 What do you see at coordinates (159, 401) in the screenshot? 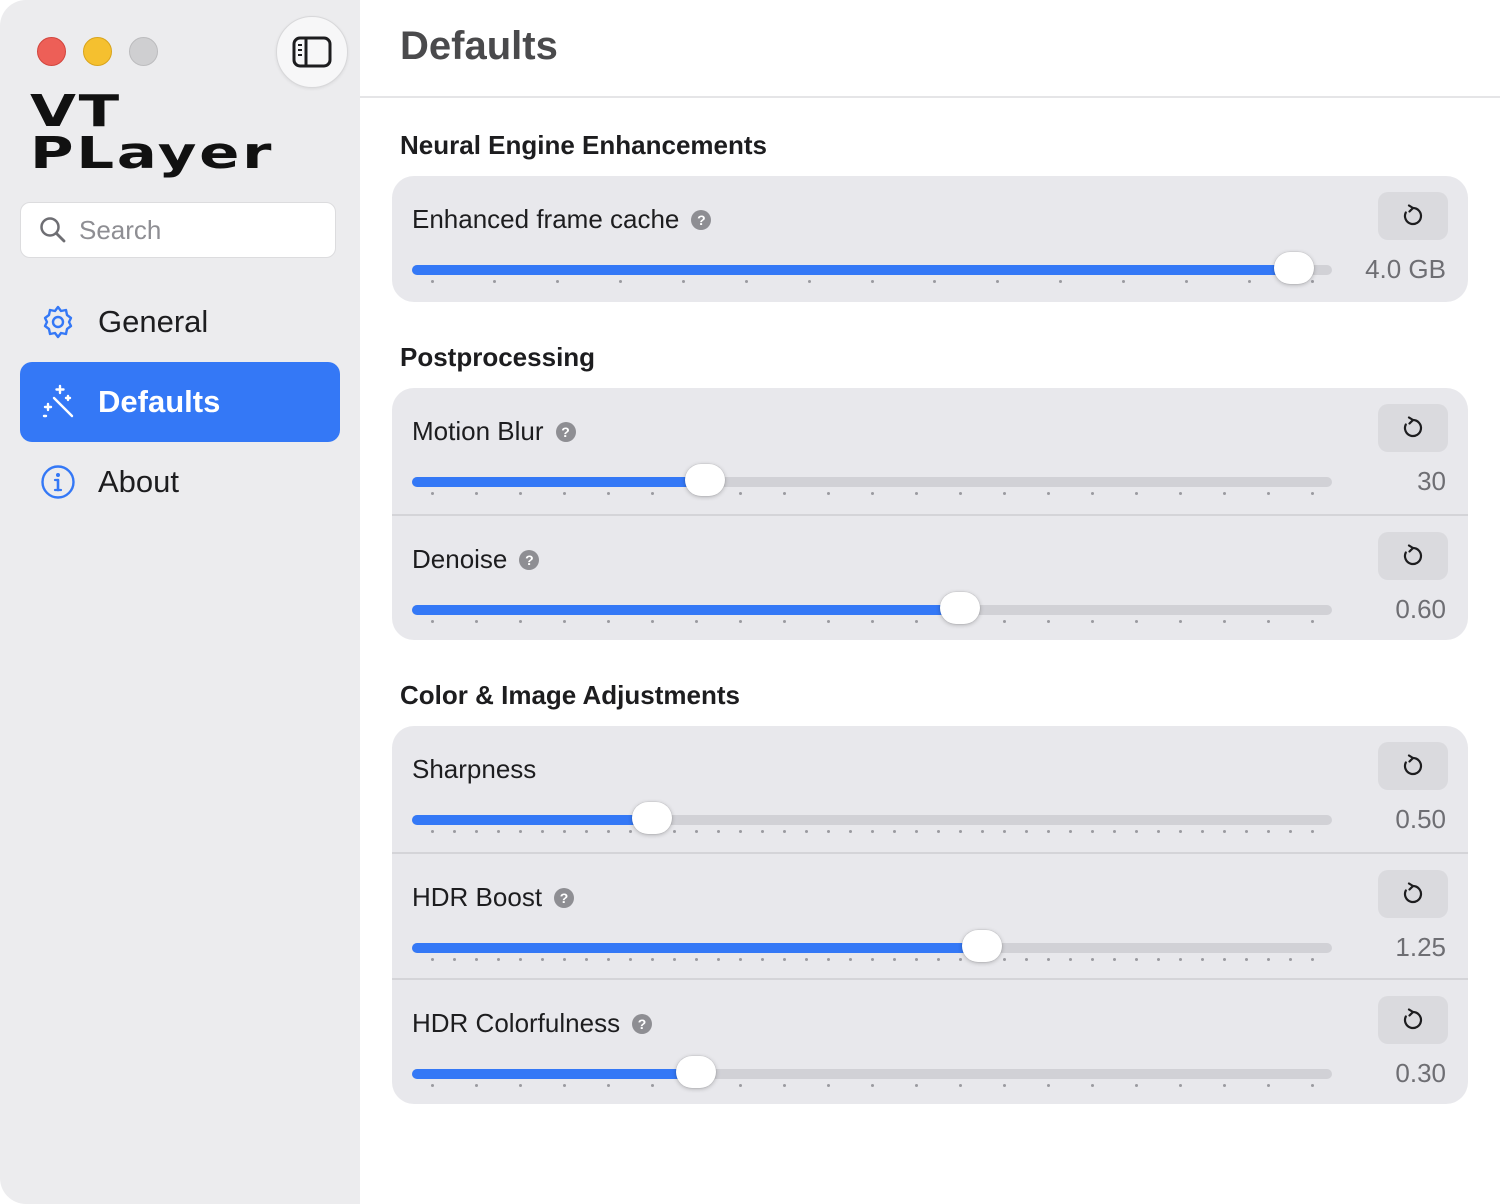
I see `sidebar-item-label: Defaults` at bounding box center [159, 401].